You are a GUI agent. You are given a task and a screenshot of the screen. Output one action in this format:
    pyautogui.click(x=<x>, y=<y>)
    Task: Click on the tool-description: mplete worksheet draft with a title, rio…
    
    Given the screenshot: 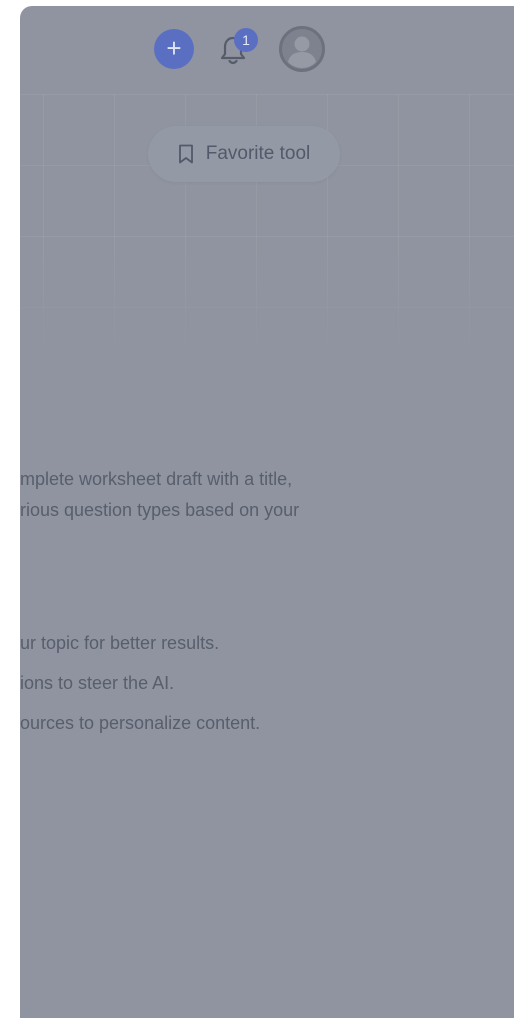 What is the action you would take?
    pyautogui.click(x=159, y=495)
    